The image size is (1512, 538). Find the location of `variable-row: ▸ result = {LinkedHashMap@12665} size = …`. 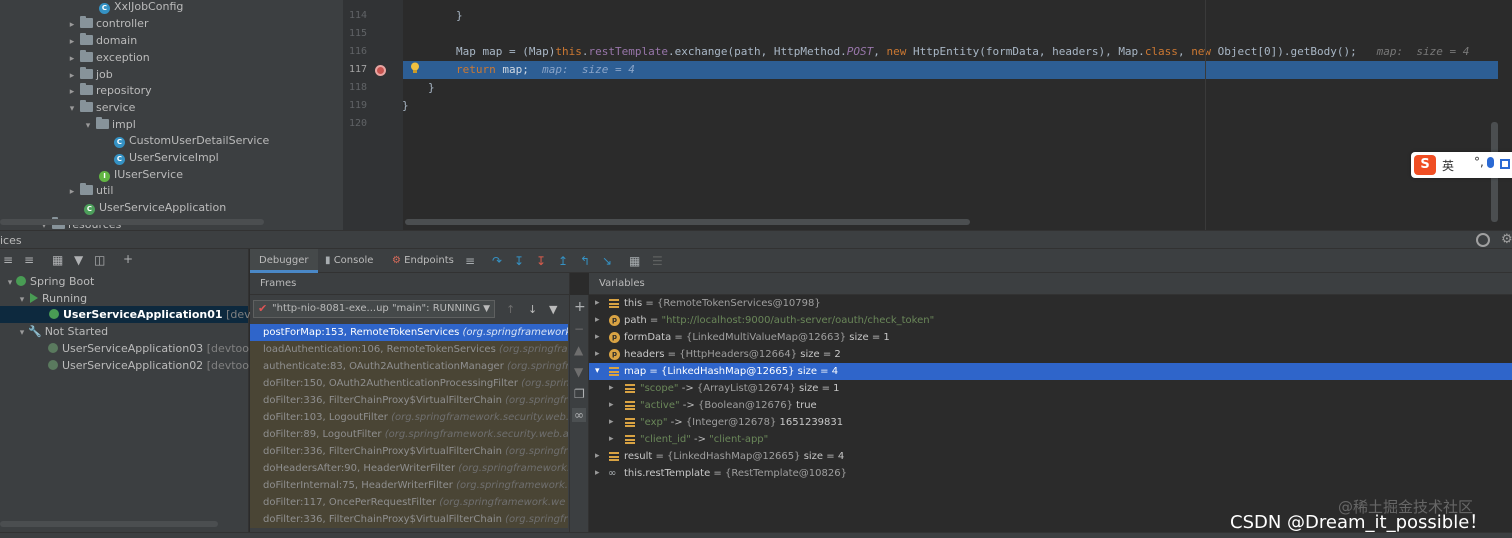

variable-row: ▸ result = {LinkedHashMap@12665} size = … is located at coordinates (1050, 456).